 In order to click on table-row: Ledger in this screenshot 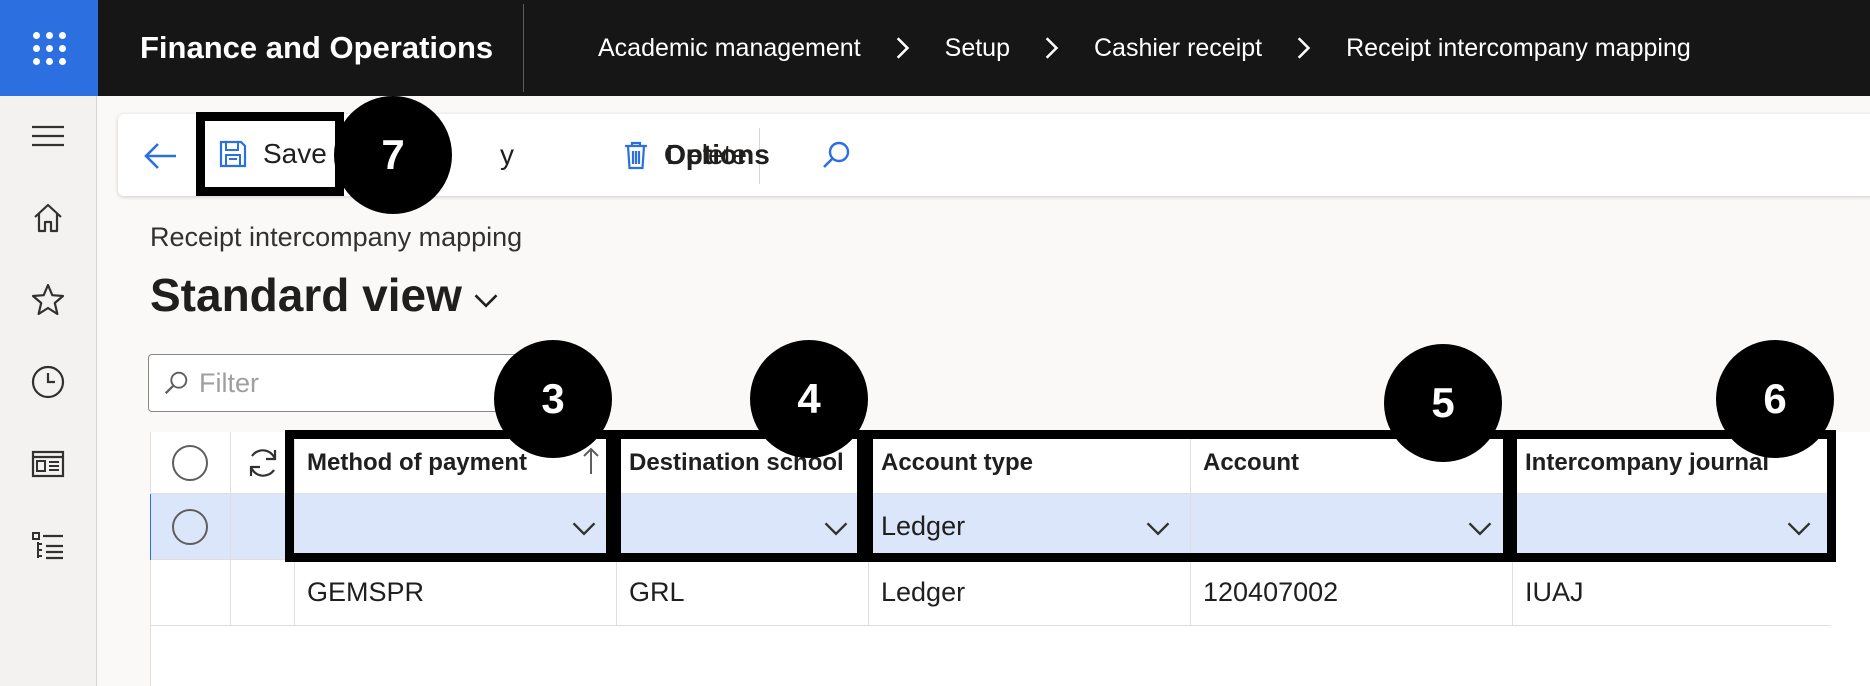, I will do `click(991, 527)`.